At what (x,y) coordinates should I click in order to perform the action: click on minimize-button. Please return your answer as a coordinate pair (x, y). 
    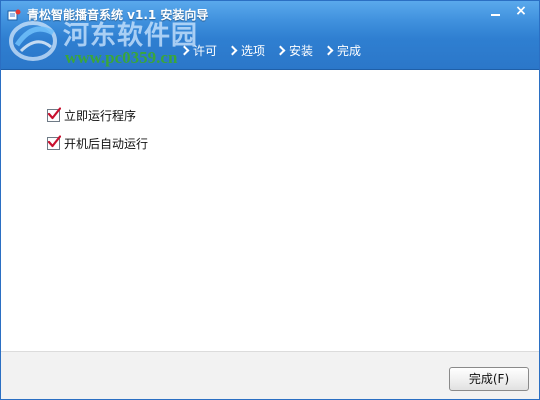
    Looking at the image, I should click on (495, 12).